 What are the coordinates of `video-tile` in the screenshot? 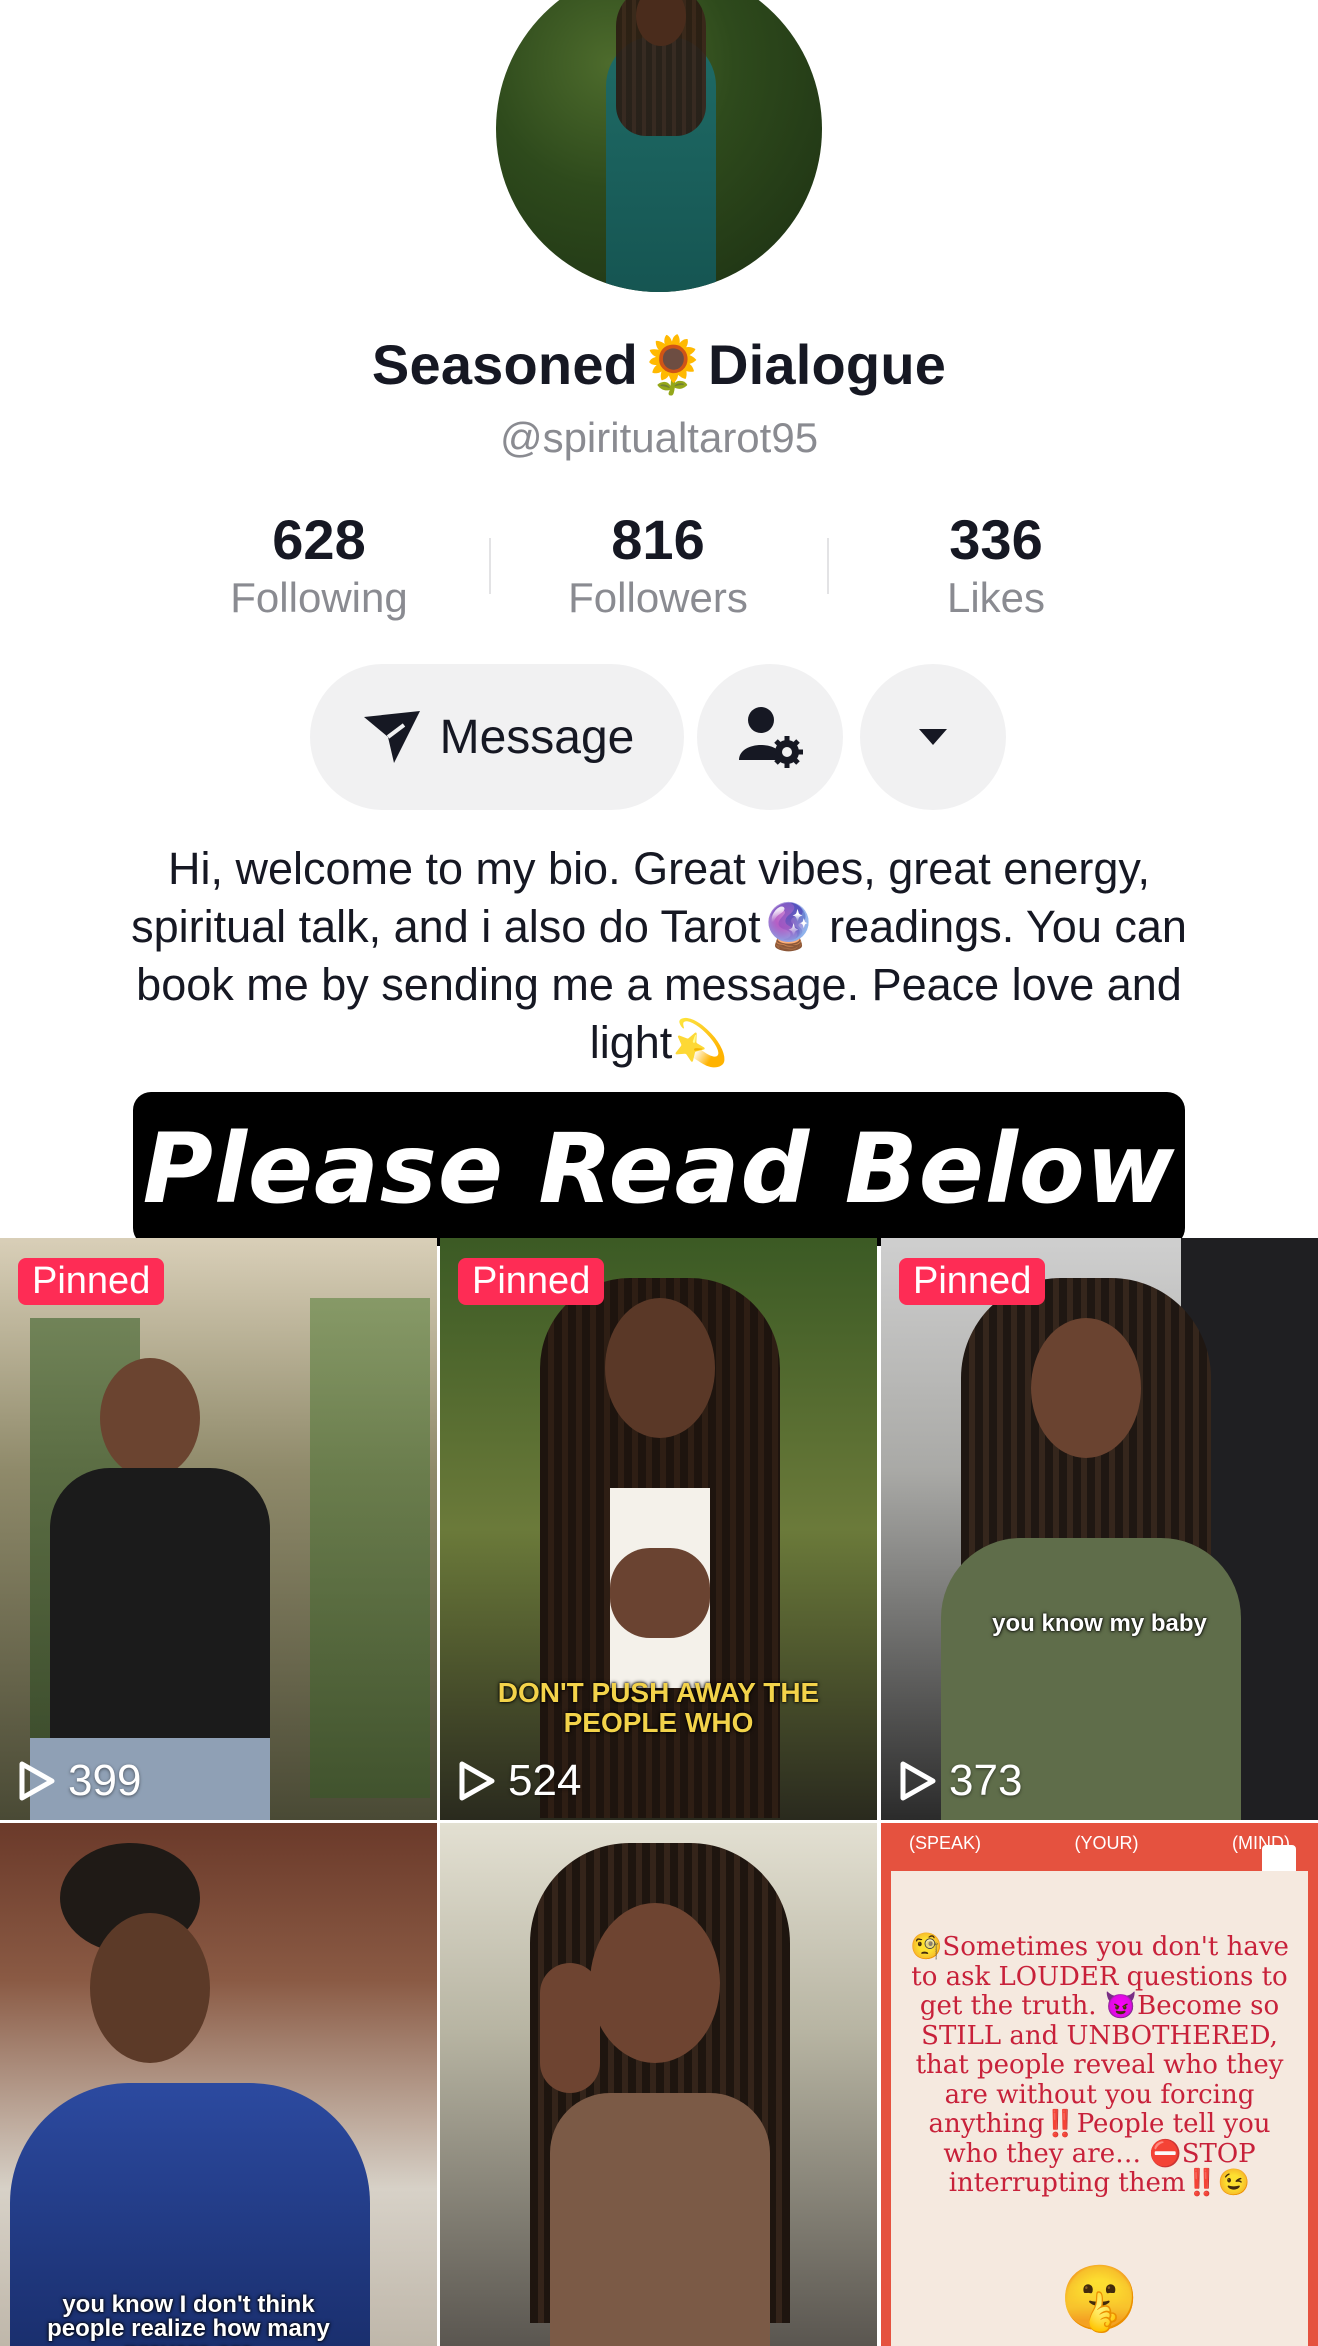 It's located at (658, 2084).